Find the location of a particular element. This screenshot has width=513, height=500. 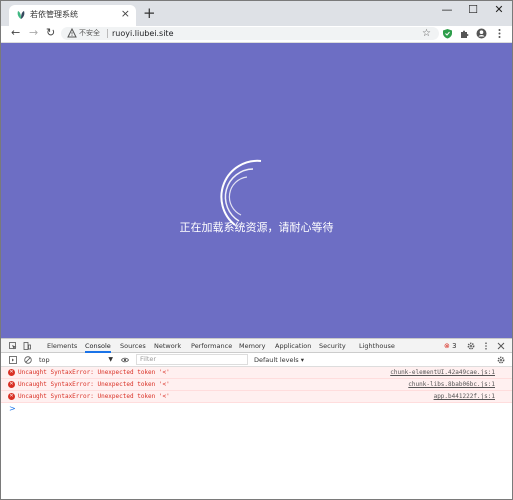

console-settings-gear-icon is located at coordinates (501, 360).